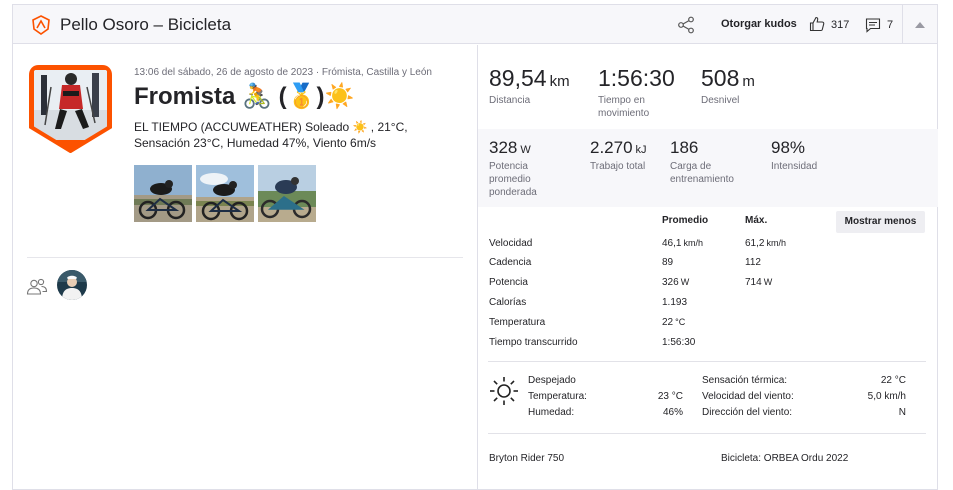  Describe the element at coordinates (146, 24) in the screenshot. I see `page-title: Pello Osoro – Bicicleta` at that location.